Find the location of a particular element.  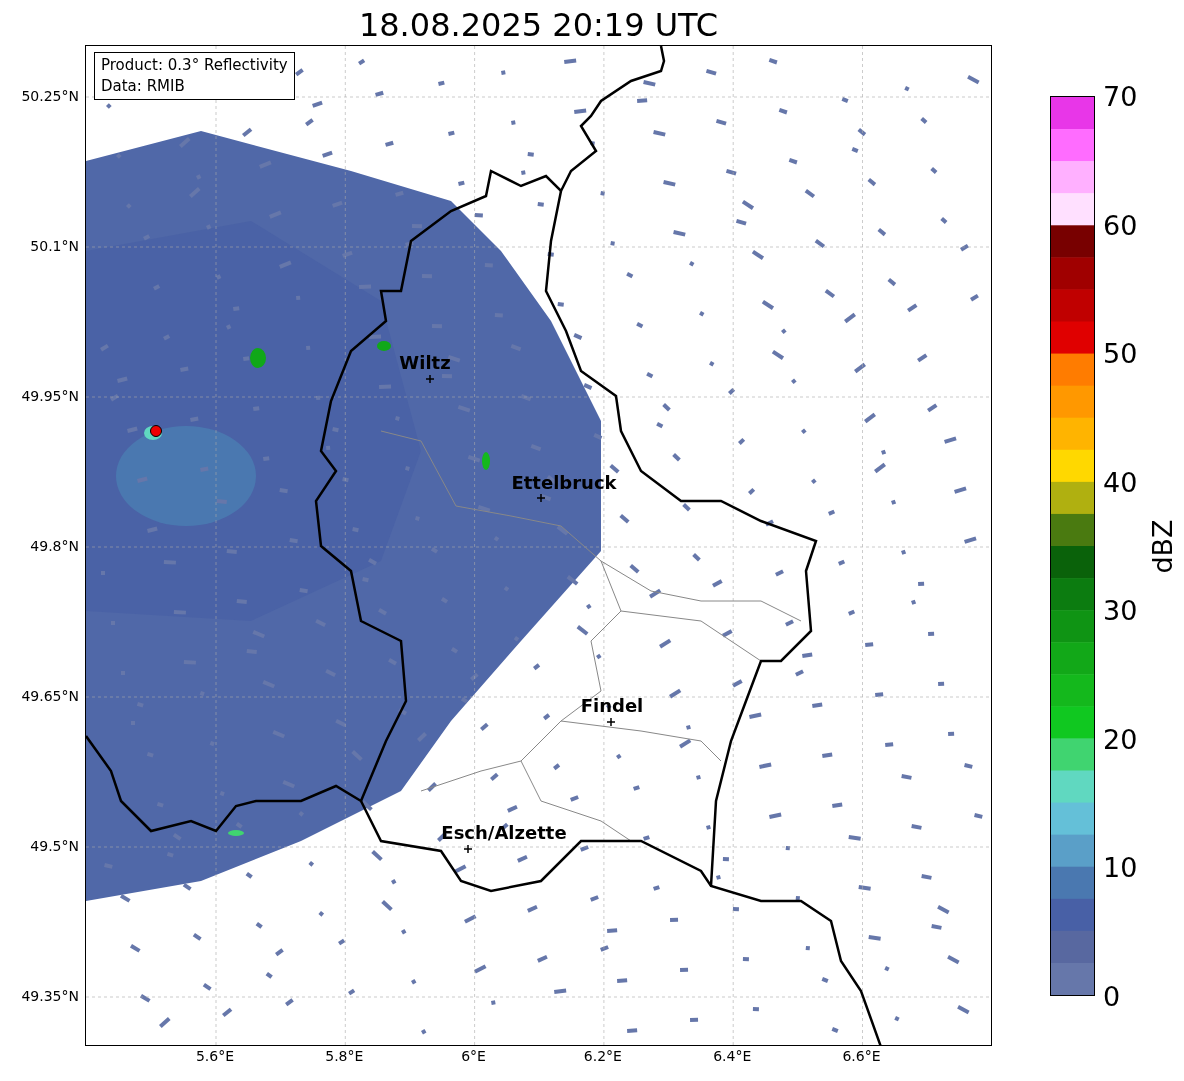

longitude-label: 6°E is located at coordinates (473, 1056).